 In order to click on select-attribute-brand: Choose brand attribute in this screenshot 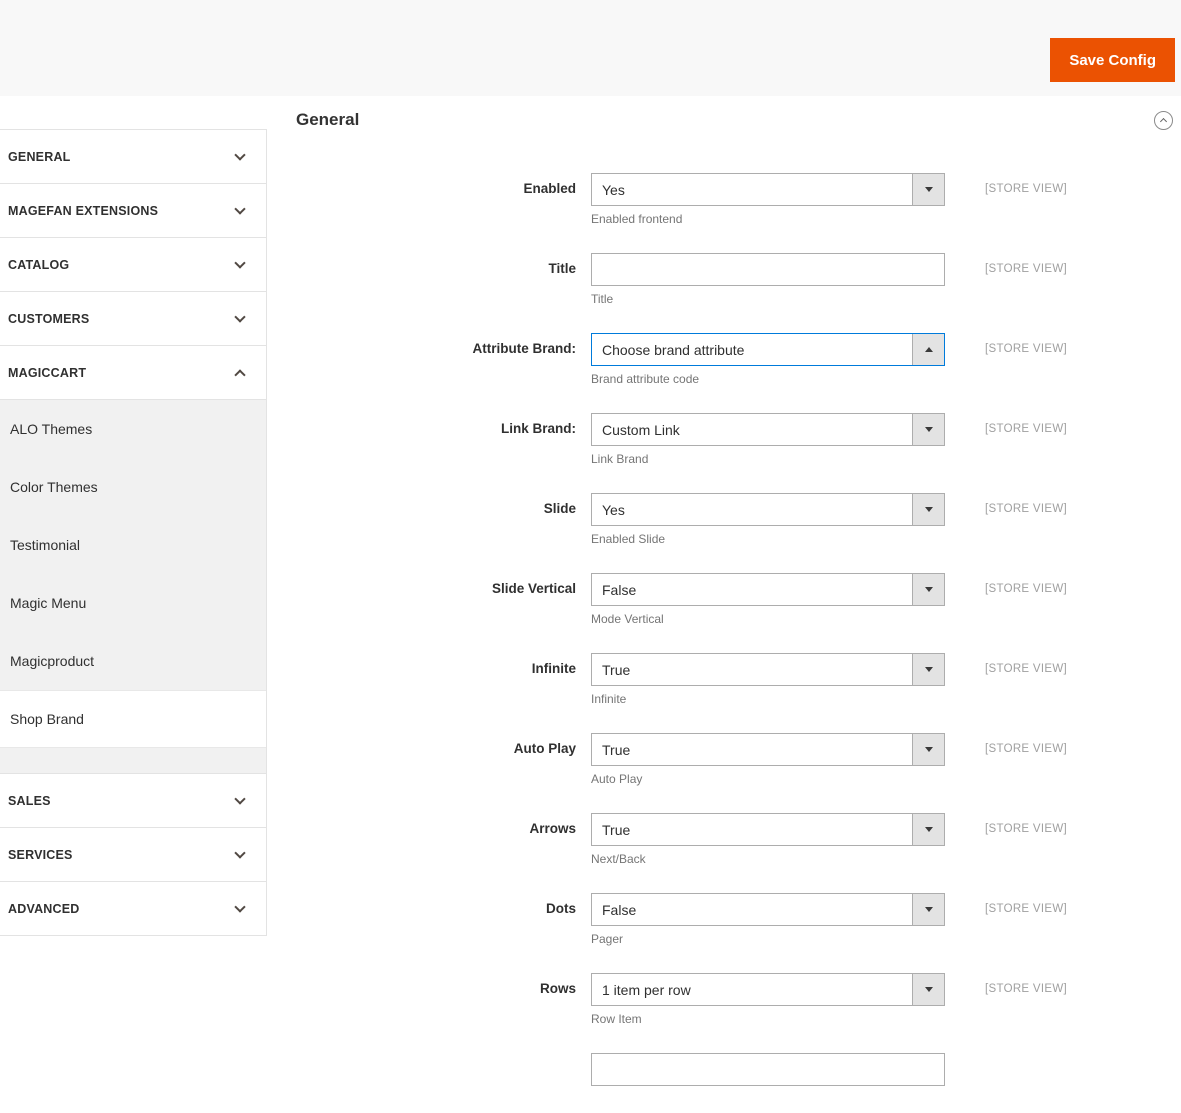, I will do `click(768, 349)`.